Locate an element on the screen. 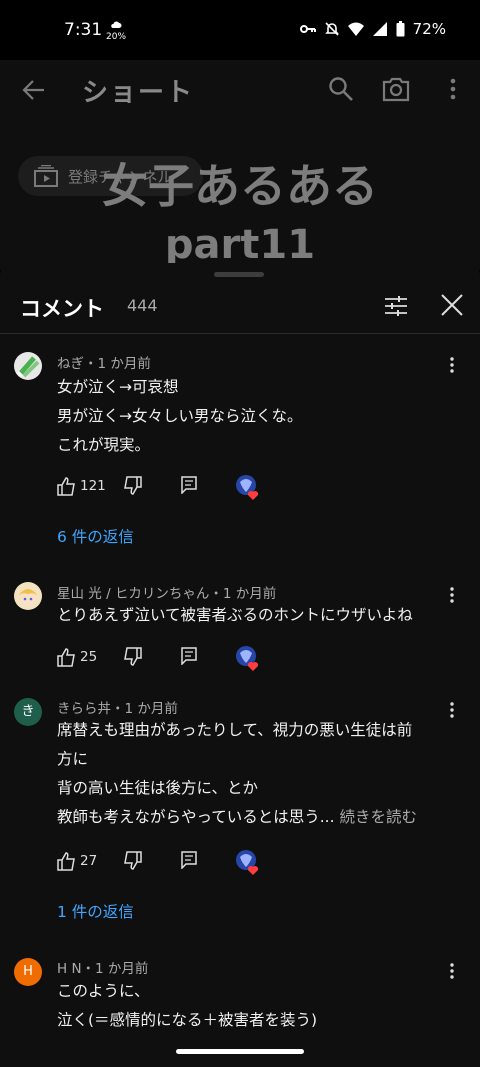  avatar: き is located at coordinates (28, 712).